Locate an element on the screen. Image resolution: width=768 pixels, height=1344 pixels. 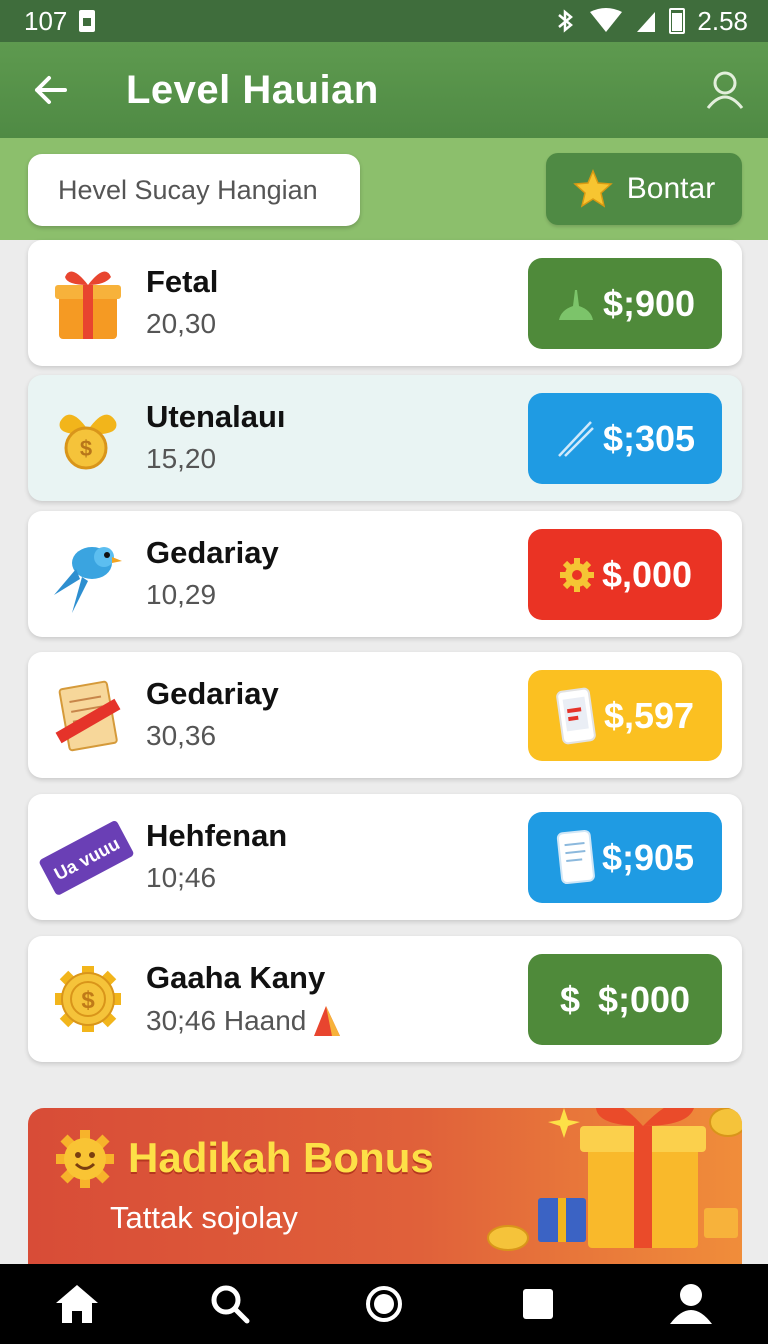
status-bar: 107 2.58 is located at coordinates (384, 21).